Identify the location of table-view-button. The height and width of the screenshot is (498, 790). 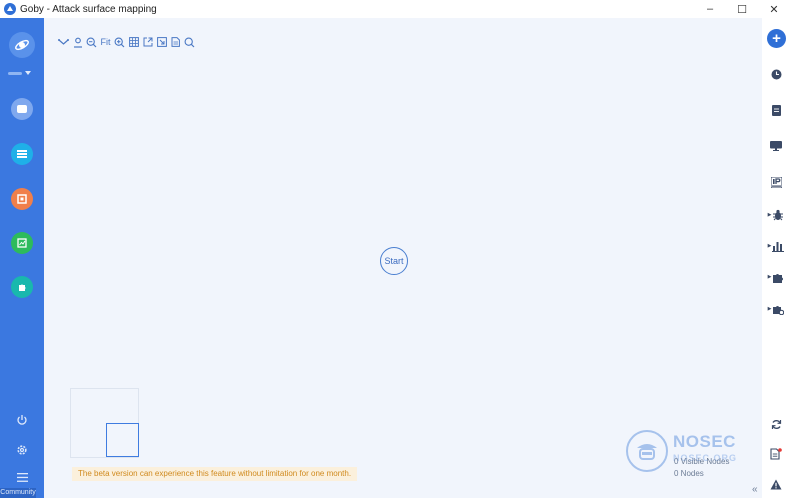
(133, 42).